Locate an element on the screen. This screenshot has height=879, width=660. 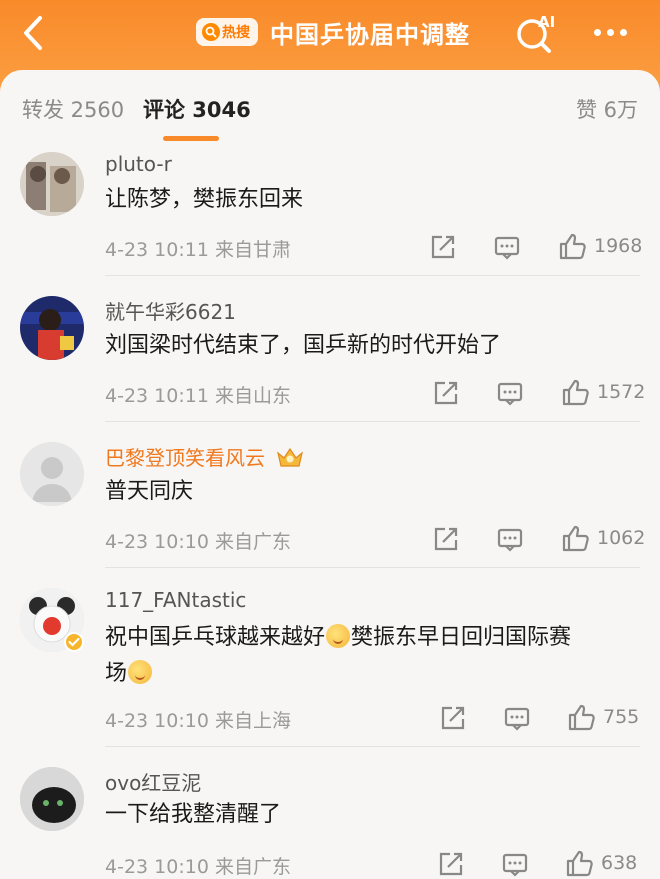
comment-meta: 4-23 10:11 来自甘肃 is located at coordinates (198, 248).